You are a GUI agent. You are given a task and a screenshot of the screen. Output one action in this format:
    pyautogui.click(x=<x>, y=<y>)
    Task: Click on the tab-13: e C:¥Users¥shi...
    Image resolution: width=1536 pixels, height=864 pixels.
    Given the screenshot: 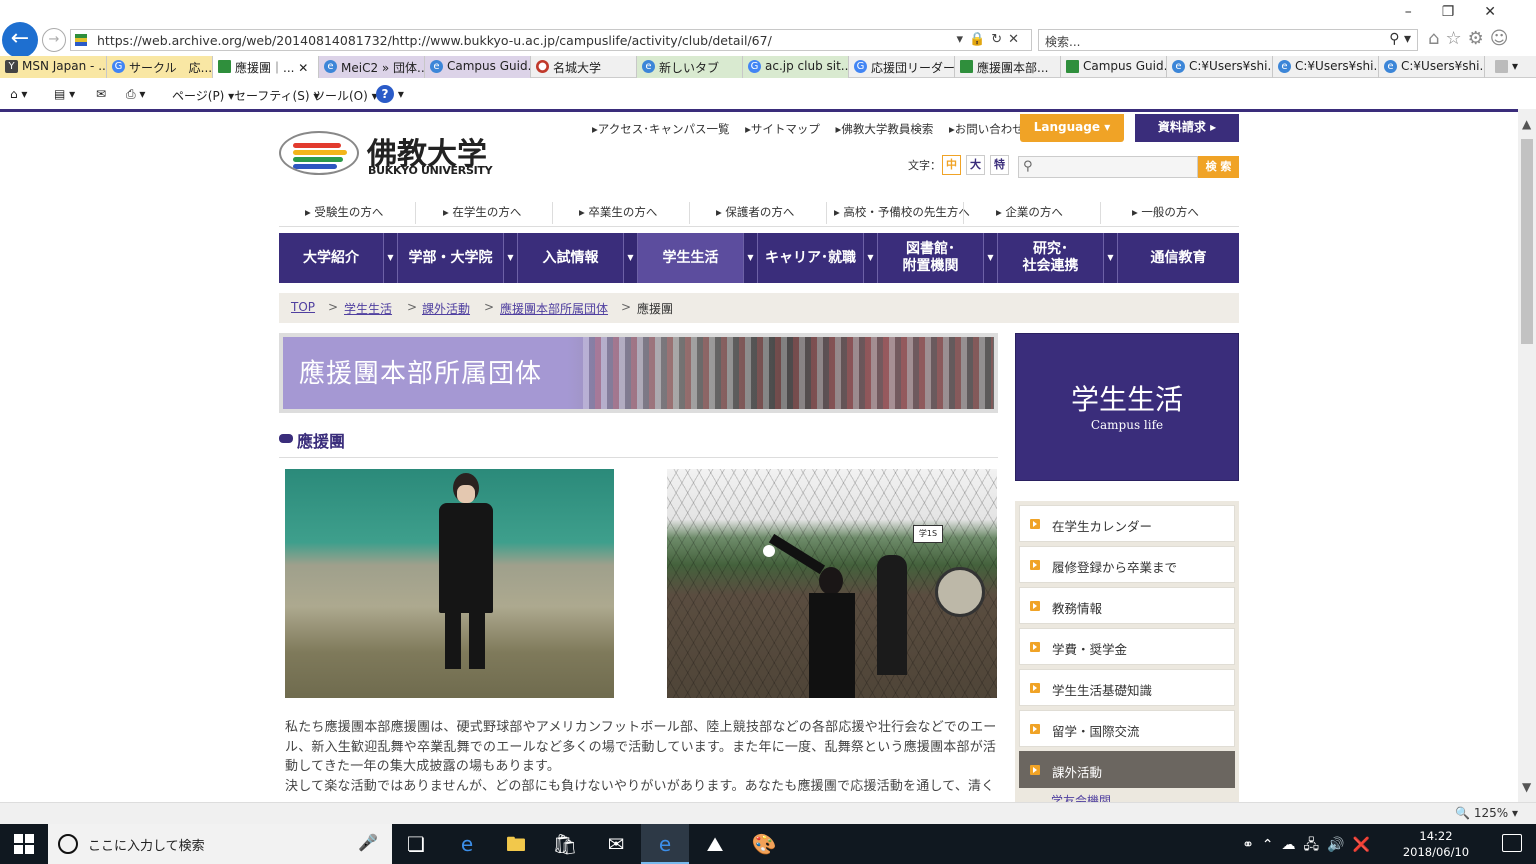 What is the action you would take?
    pyautogui.click(x=1432, y=67)
    